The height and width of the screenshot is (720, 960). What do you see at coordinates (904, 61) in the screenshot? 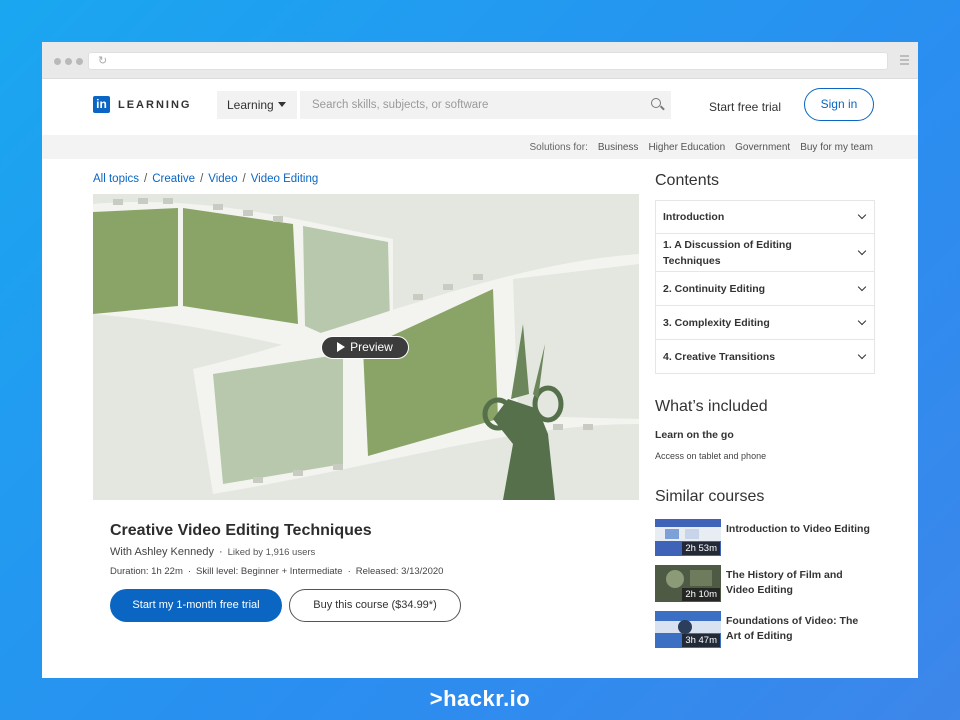
I see `browser-menu-icon` at bounding box center [904, 61].